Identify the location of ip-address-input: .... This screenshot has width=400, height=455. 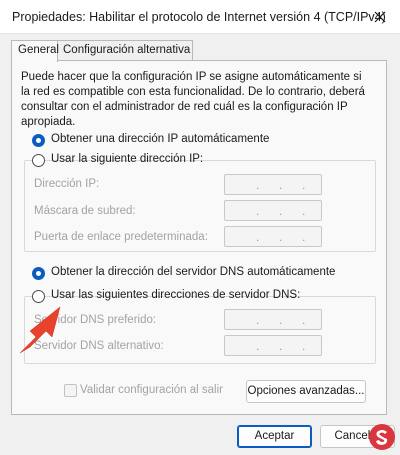
(273, 184).